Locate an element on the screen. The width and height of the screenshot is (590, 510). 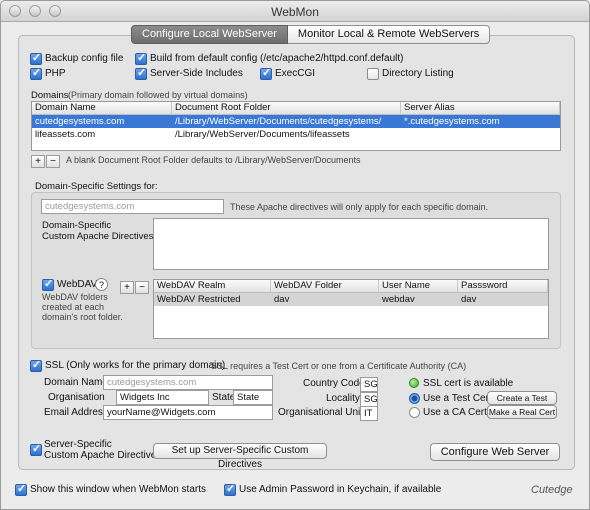
domain-specific-input: cutedgesystems.com is located at coordinates (132, 206).